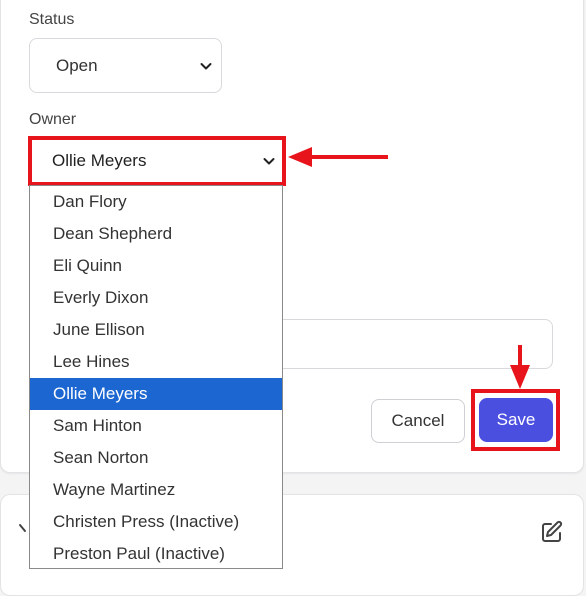  Describe the element at coordinates (418, 421) in the screenshot. I see `cancel-button: Cancel` at that location.